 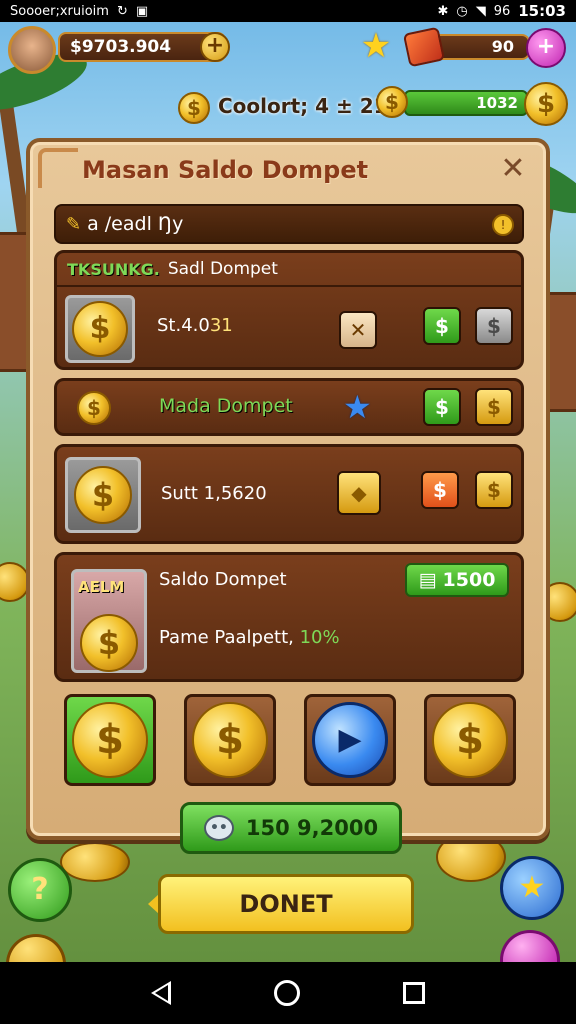 I want to click on home-icon, so click(x=286, y=993).